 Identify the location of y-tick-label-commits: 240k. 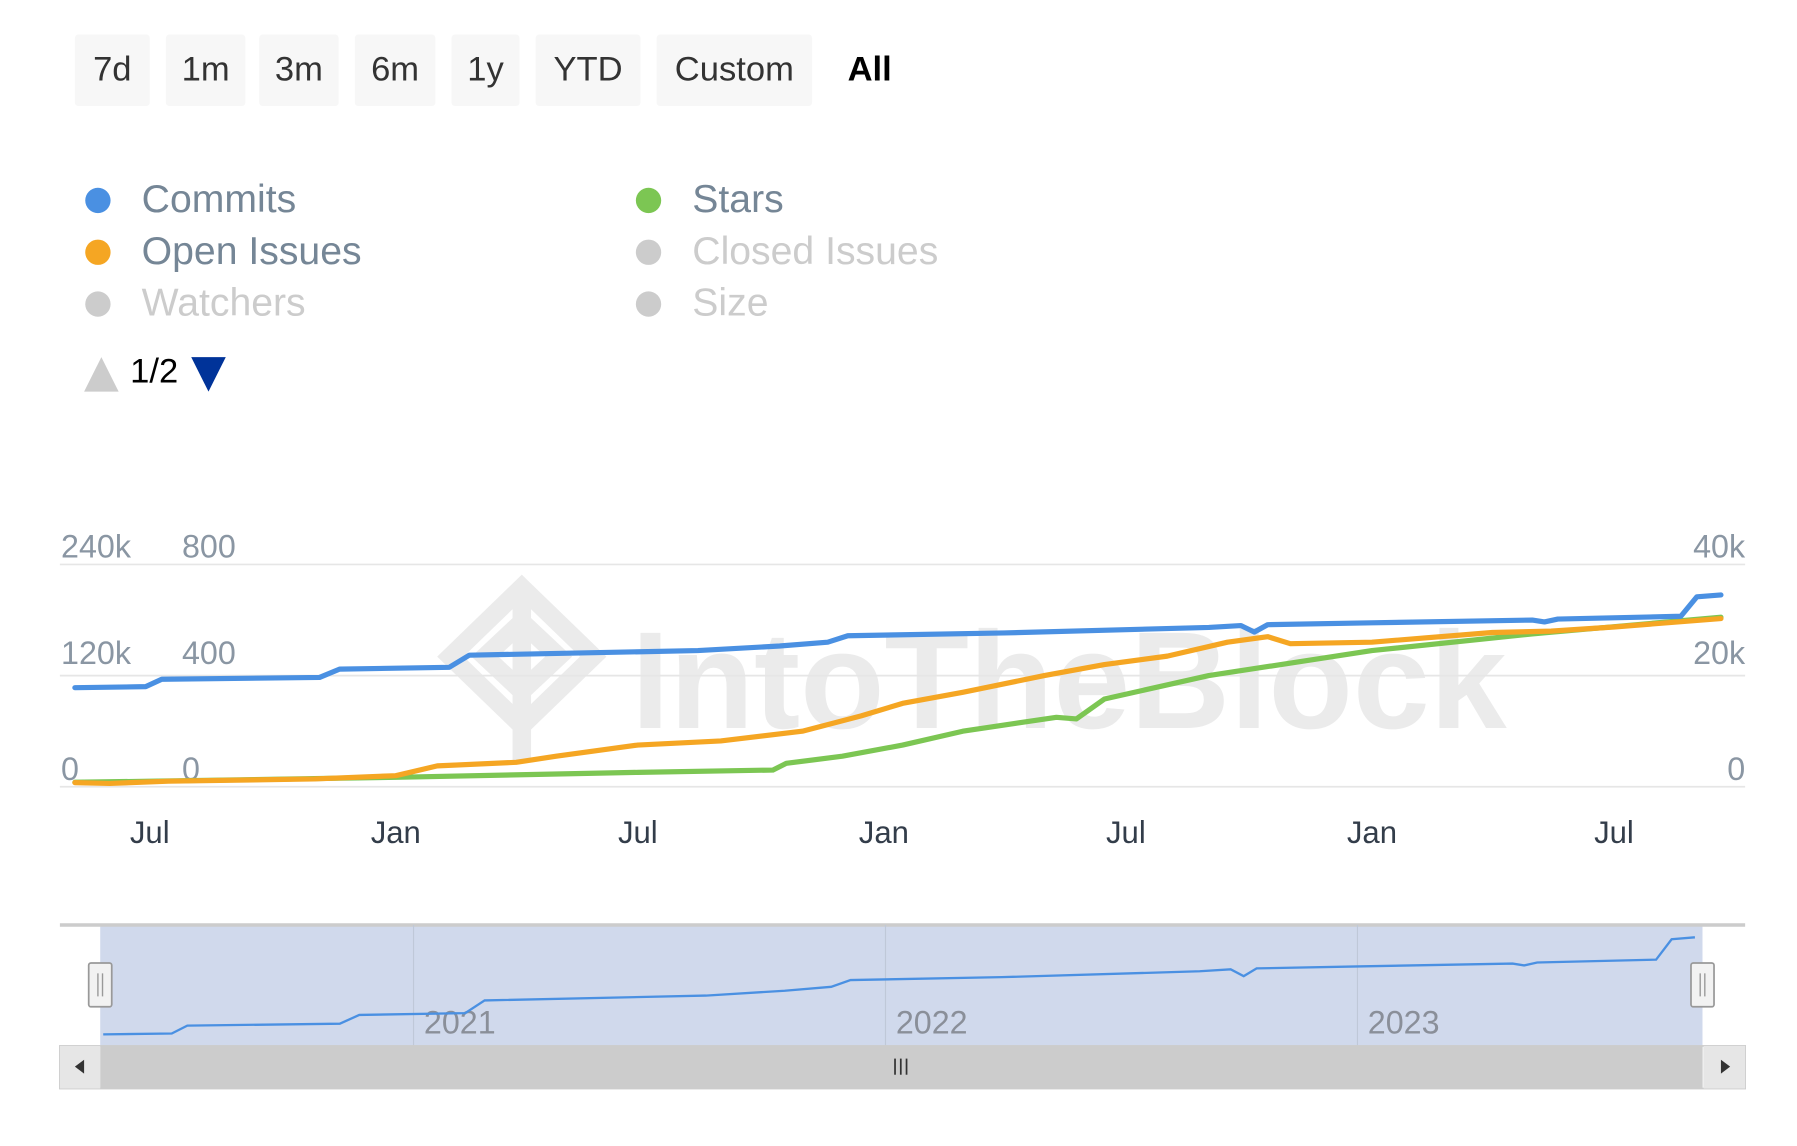
(96, 547).